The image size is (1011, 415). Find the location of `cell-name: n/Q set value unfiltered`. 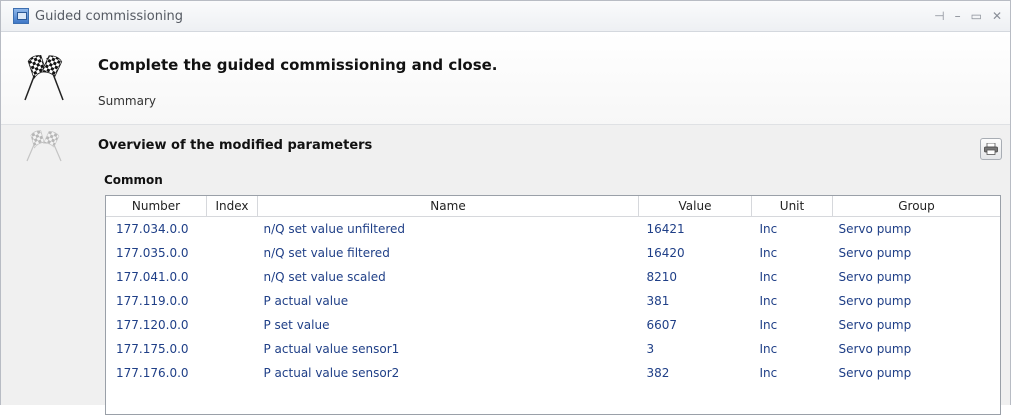

cell-name: n/Q set value unfiltered is located at coordinates (334, 229).